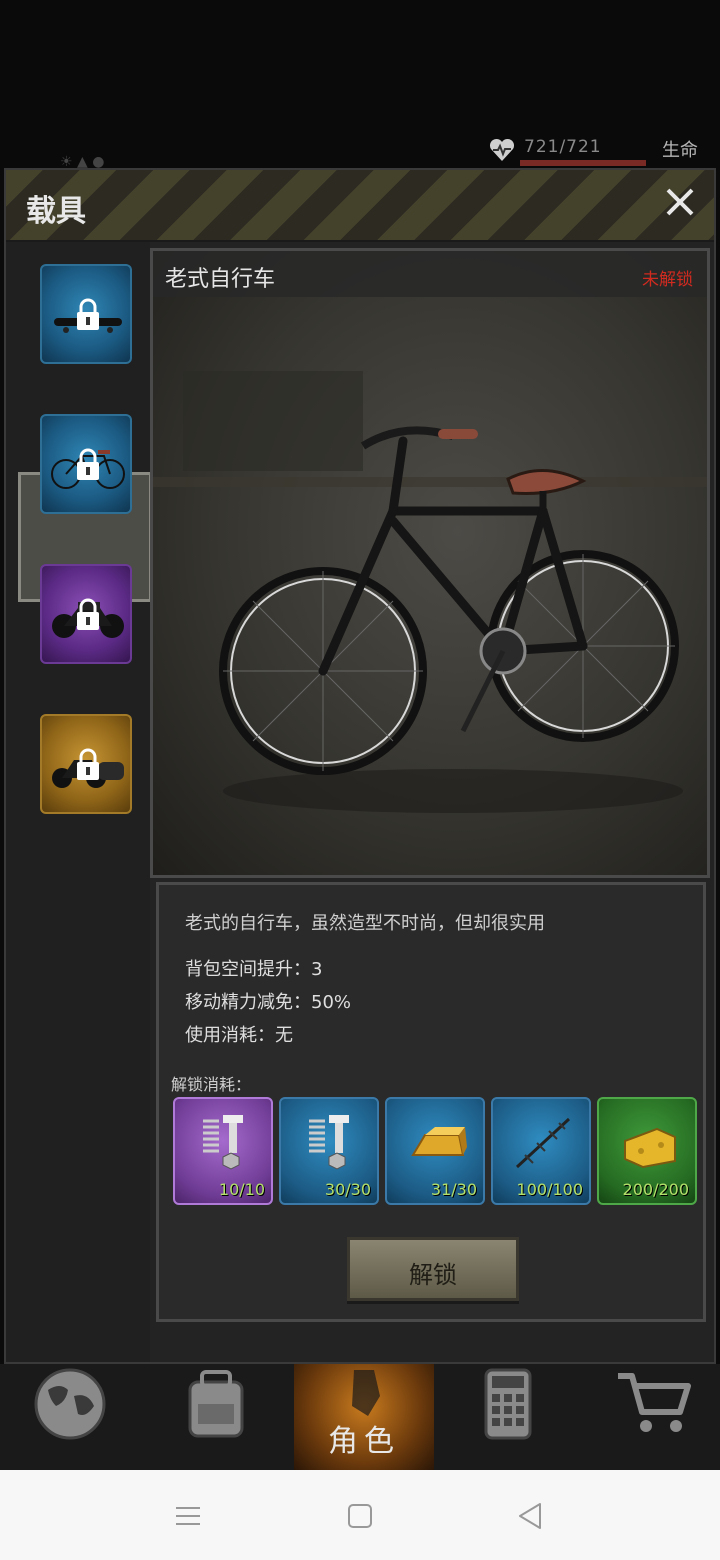 The image size is (720, 1560). Describe the element at coordinates (667, 280) in the screenshot. I see `lock-status: 未解锁` at that location.